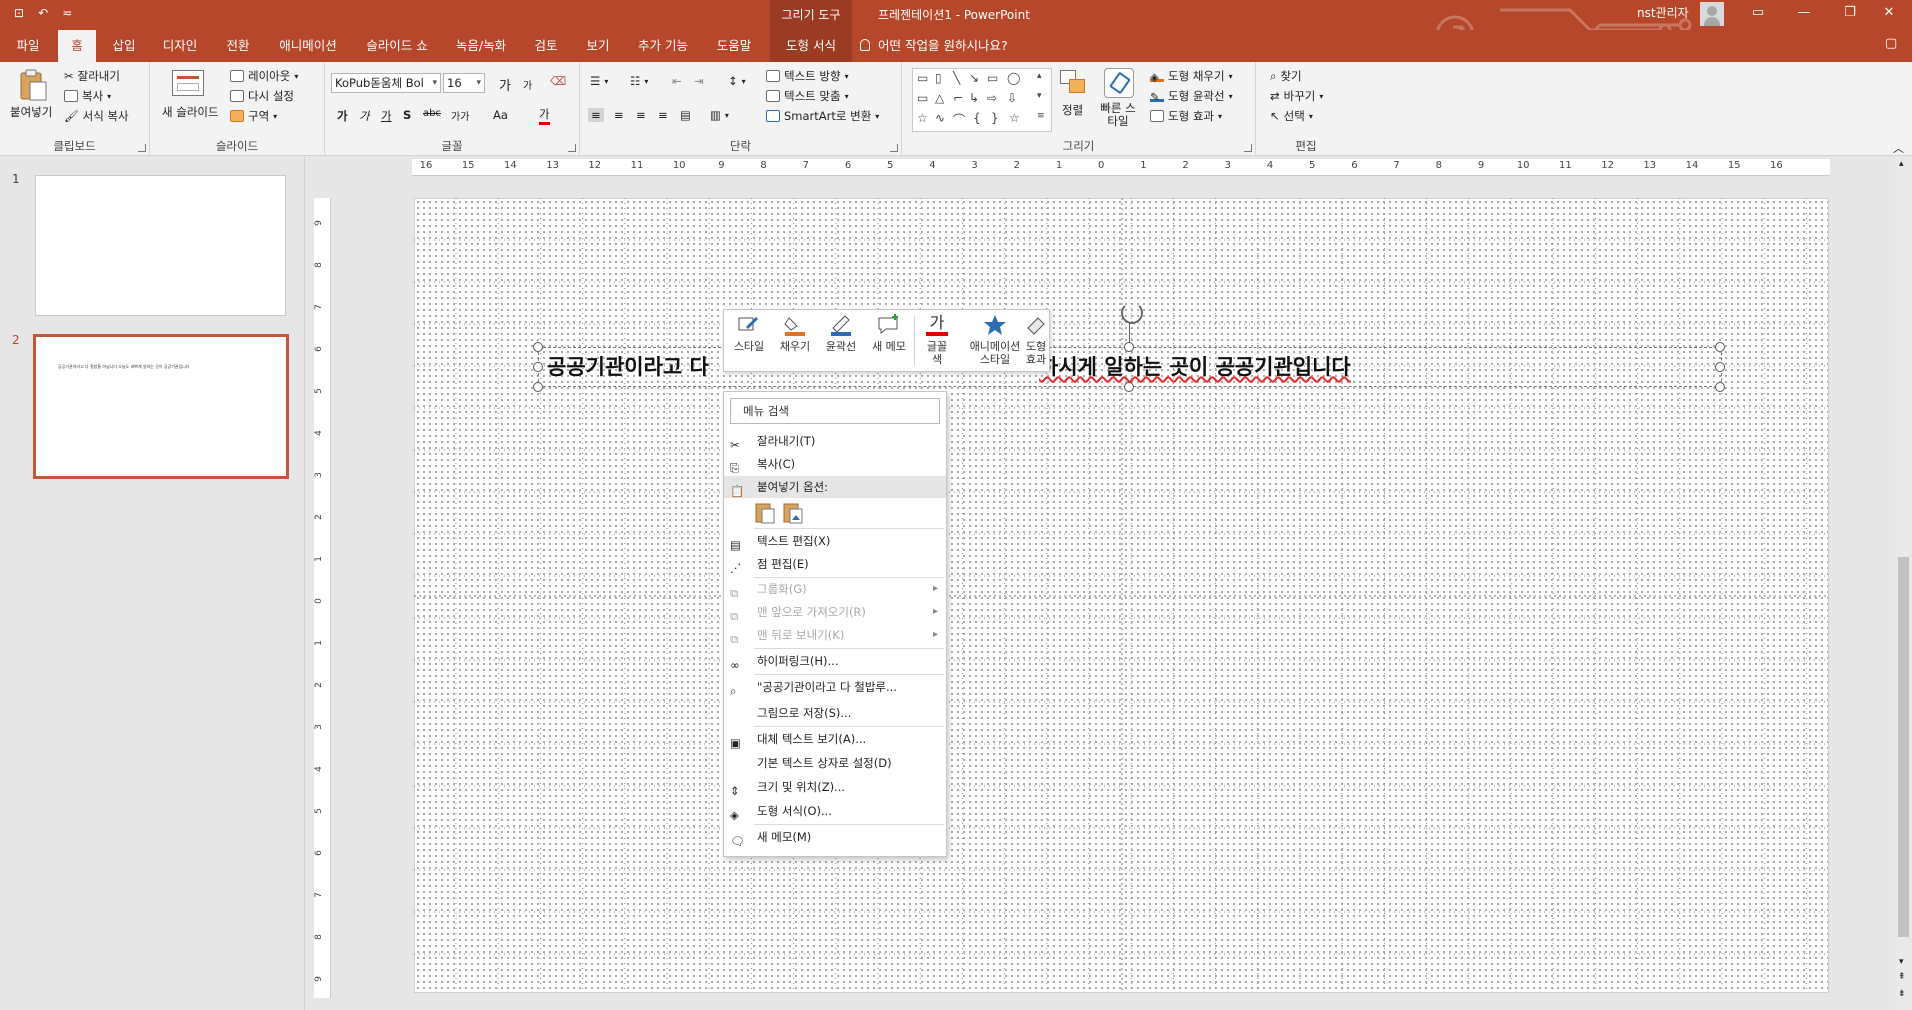 Image resolution: width=1912 pixels, height=1010 pixels. I want to click on bold-button: 가, so click(342, 116).